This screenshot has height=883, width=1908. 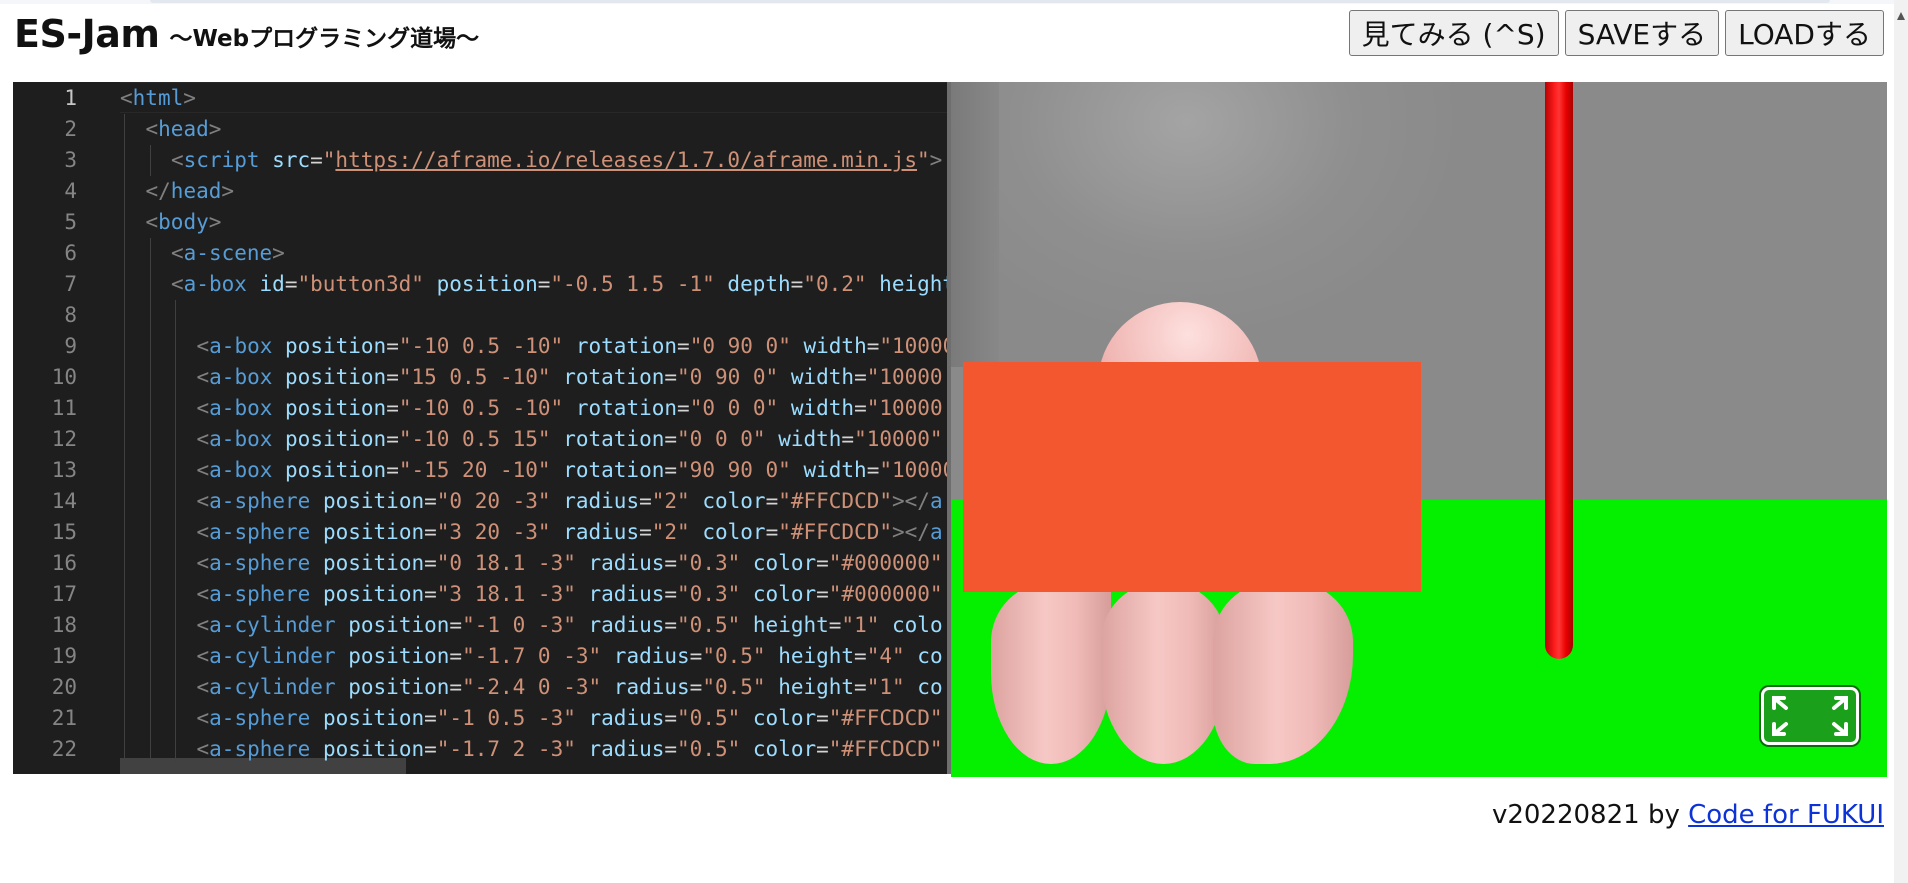 What do you see at coordinates (1786, 815) in the screenshot?
I see `code-for-fukui-link: Code for FUKUI` at bounding box center [1786, 815].